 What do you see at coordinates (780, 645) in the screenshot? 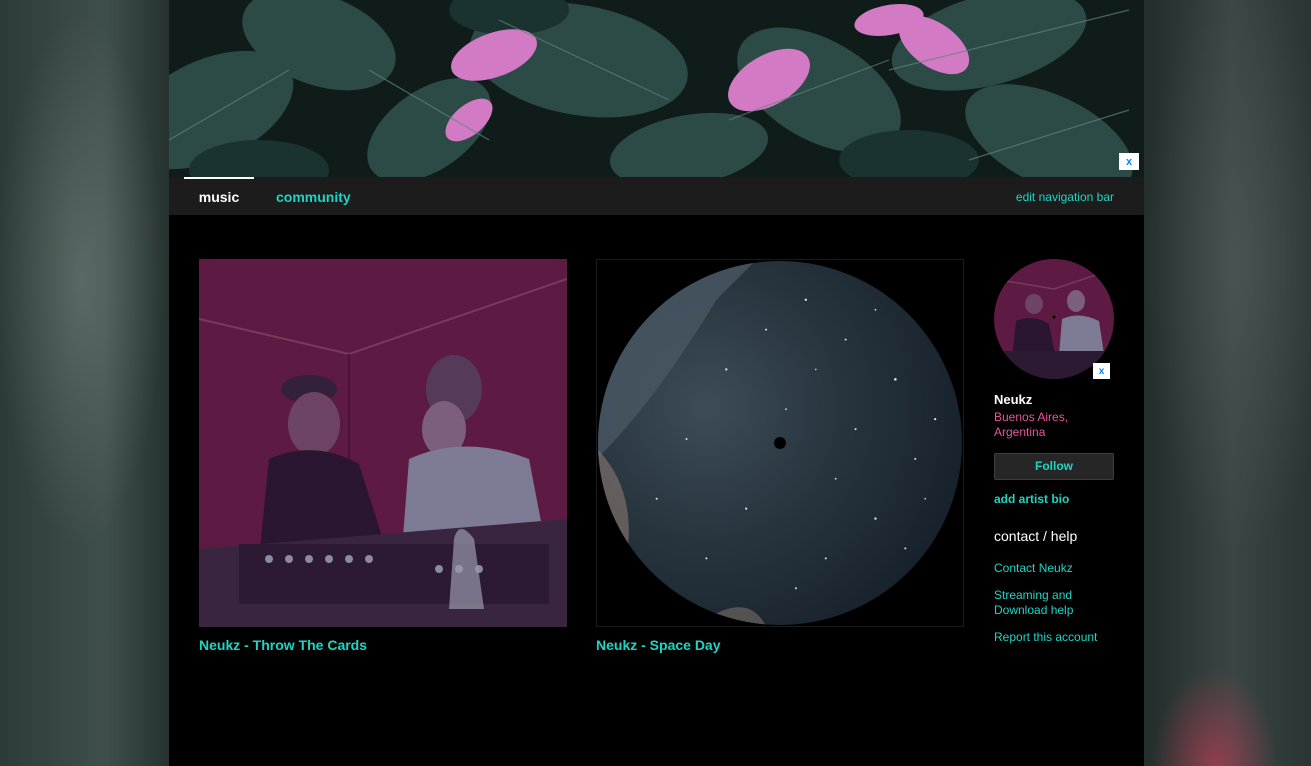
I see `album-title-link: Neukz - Space Day` at bounding box center [780, 645].